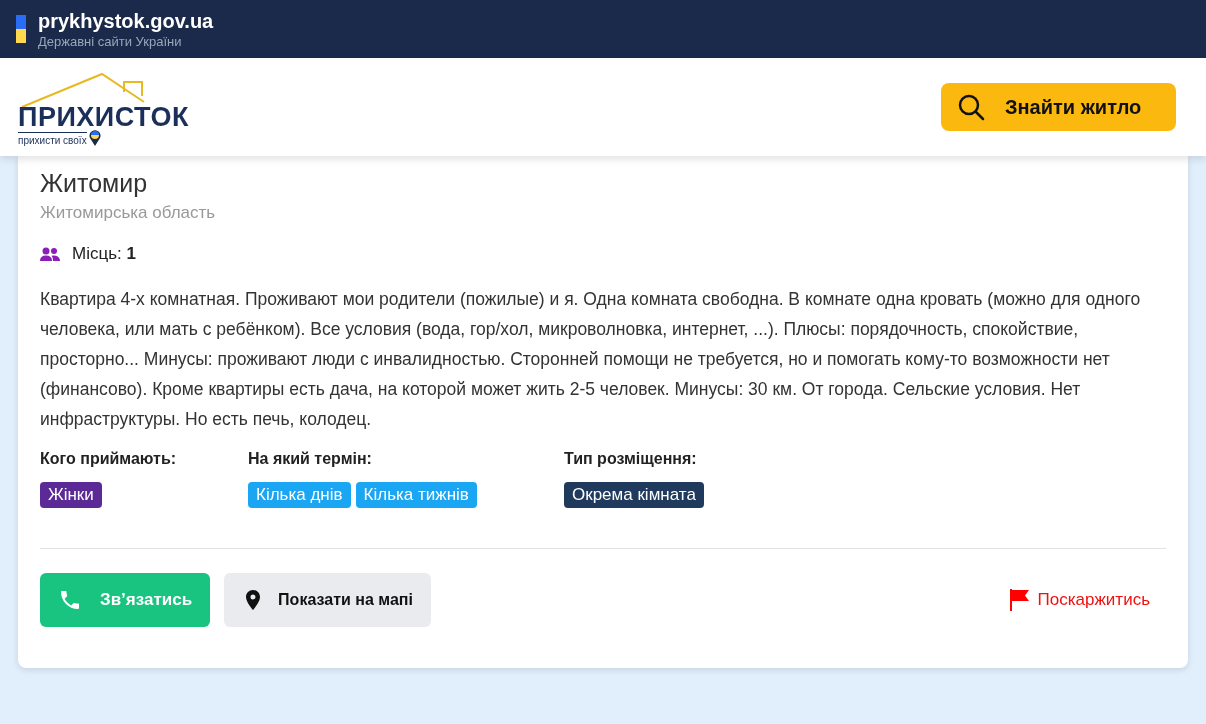 Image resolution: width=1206 pixels, height=724 pixels. What do you see at coordinates (1058, 107) in the screenshot?
I see `search-button: Знайти житло` at bounding box center [1058, 107].